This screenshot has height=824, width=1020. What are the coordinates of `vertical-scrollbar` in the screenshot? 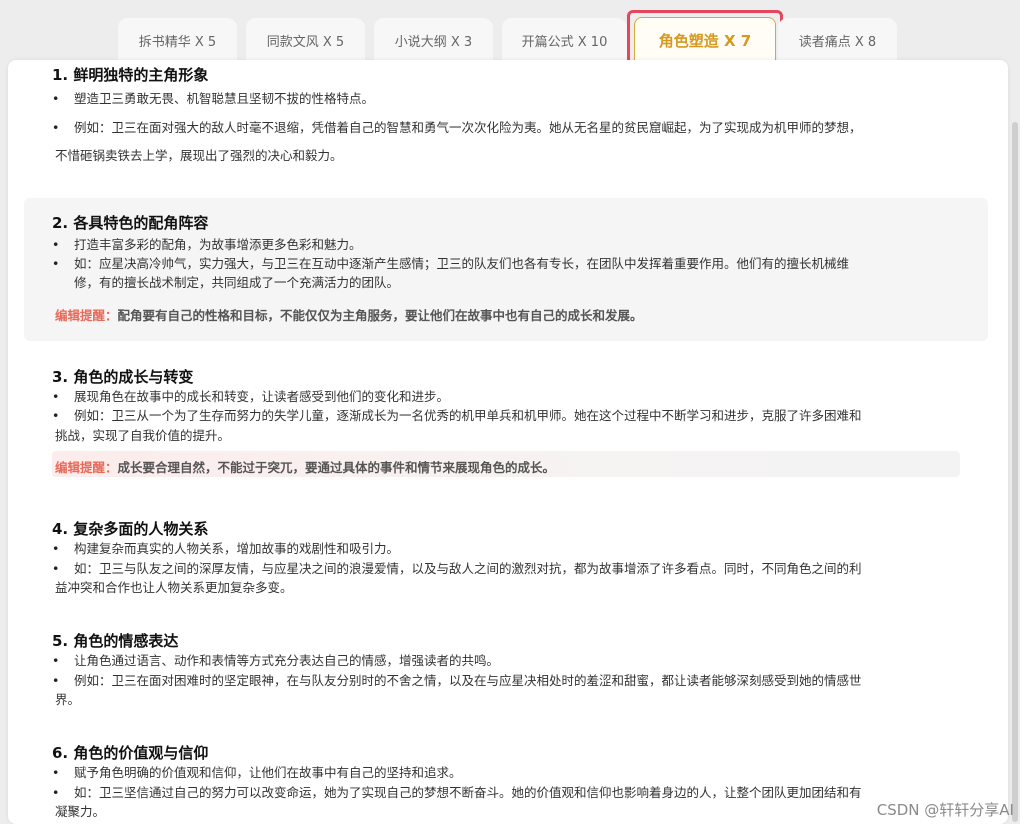 It's located at (1014, 442).